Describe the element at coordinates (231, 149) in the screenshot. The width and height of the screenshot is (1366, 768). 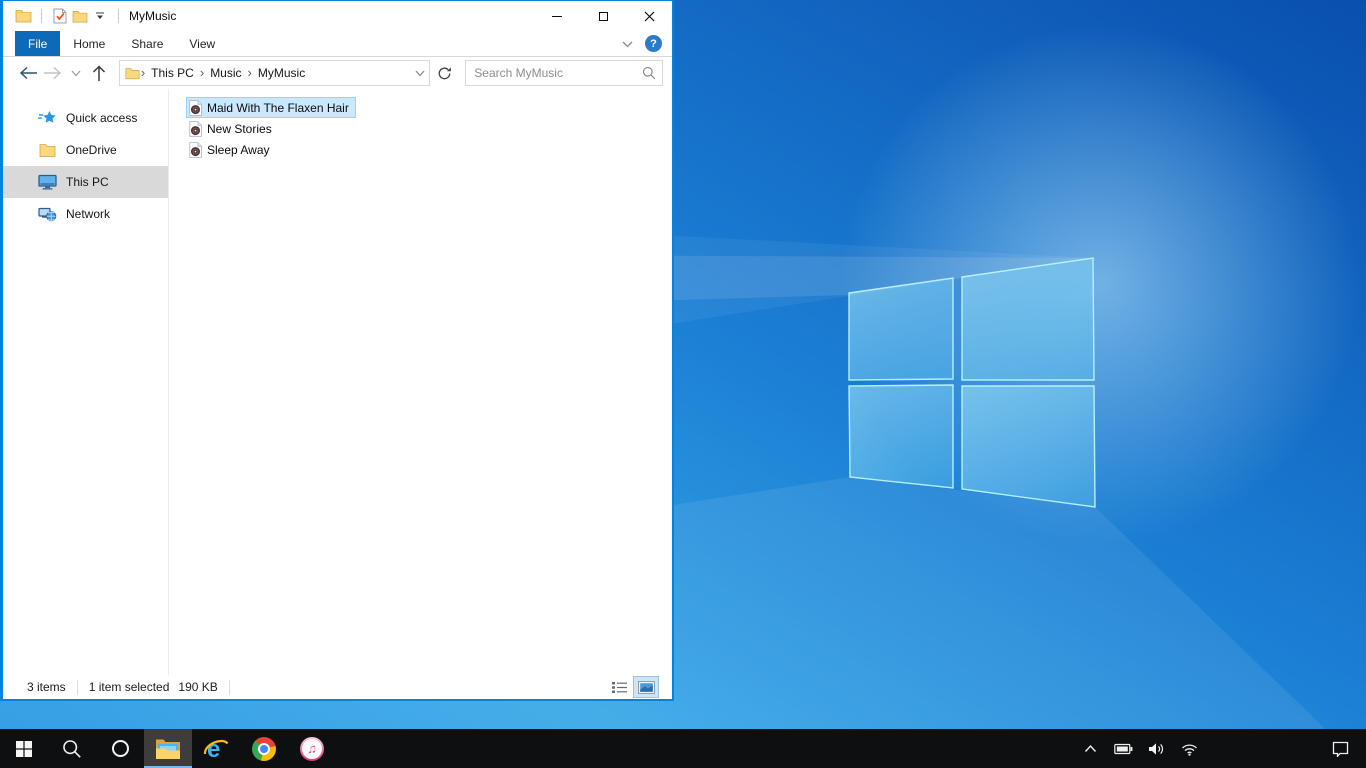
I see `file-row-sleep-away: Sleep Away` at that location.